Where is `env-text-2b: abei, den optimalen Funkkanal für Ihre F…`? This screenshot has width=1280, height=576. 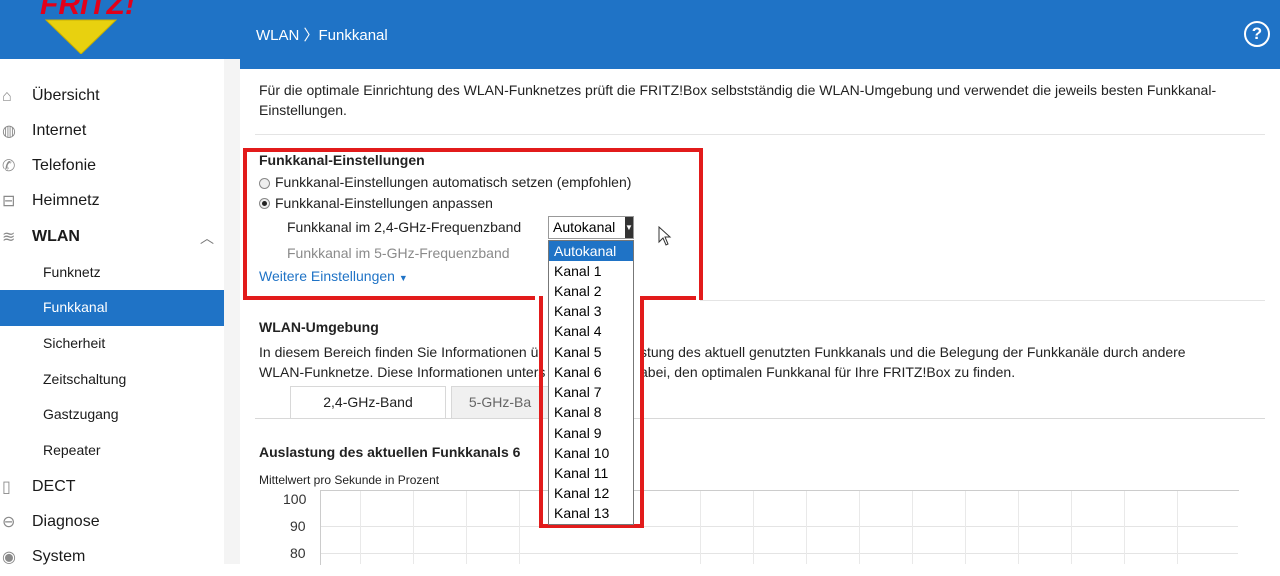
env-text-2b: abei, den optimalen Funkkanal für Ihre F… is located at coordinates (828, 372).